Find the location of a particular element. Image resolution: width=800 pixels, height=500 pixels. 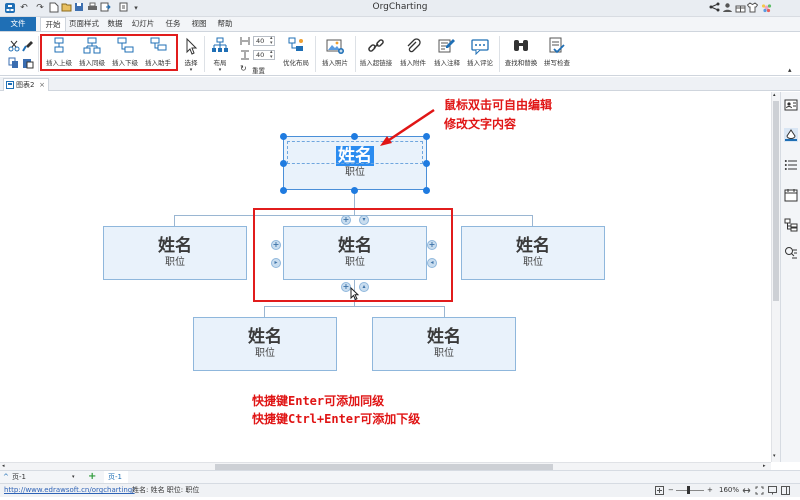

color-palette-icon is located at coordinates (766, 8).